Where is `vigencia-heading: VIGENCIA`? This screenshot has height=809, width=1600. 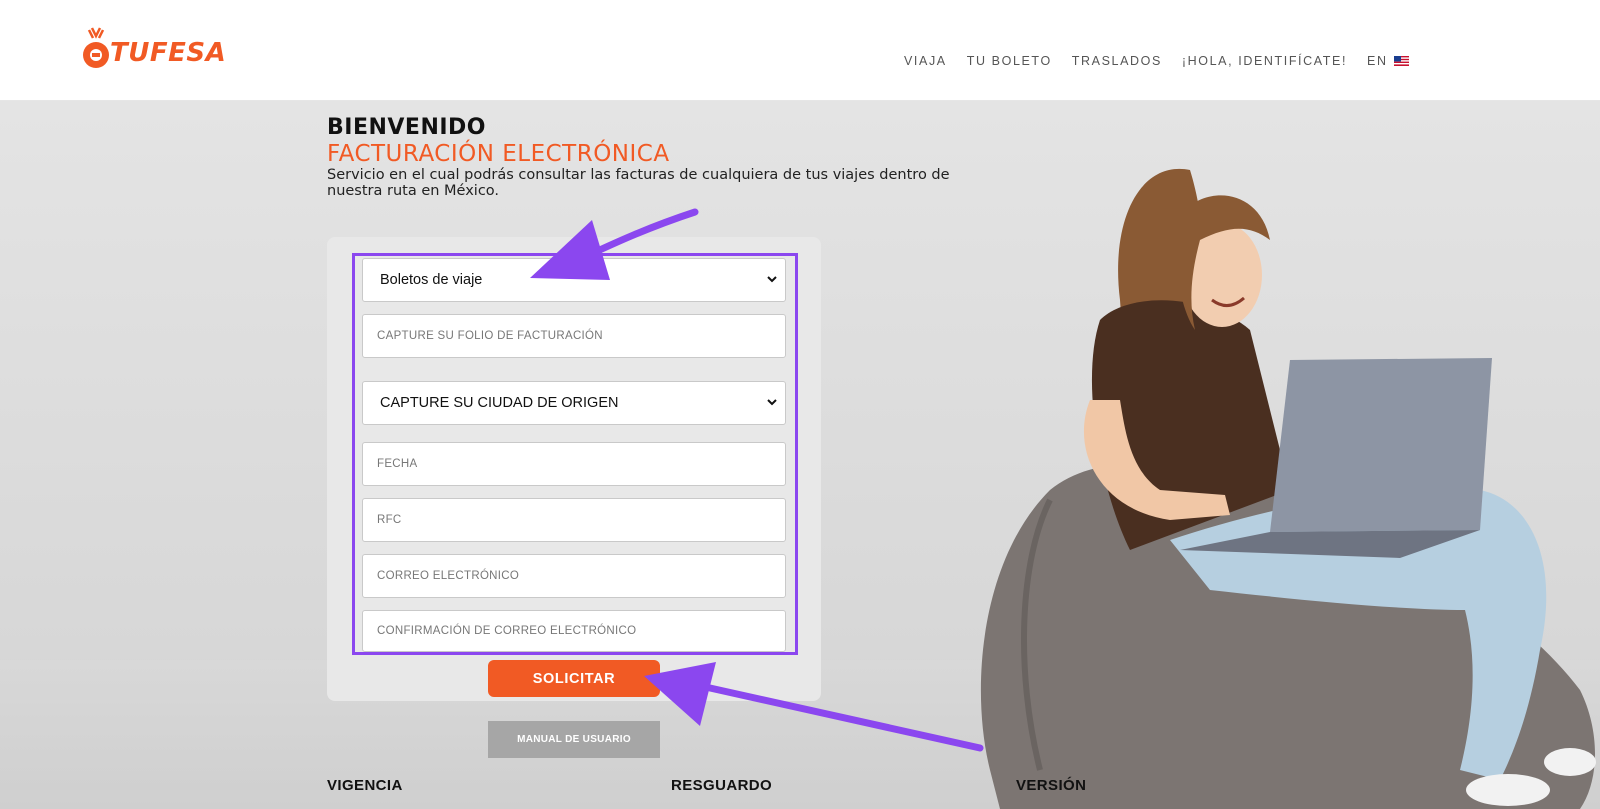 vigencia-heading: VIGENCIA is located at coordinates (365, 785).